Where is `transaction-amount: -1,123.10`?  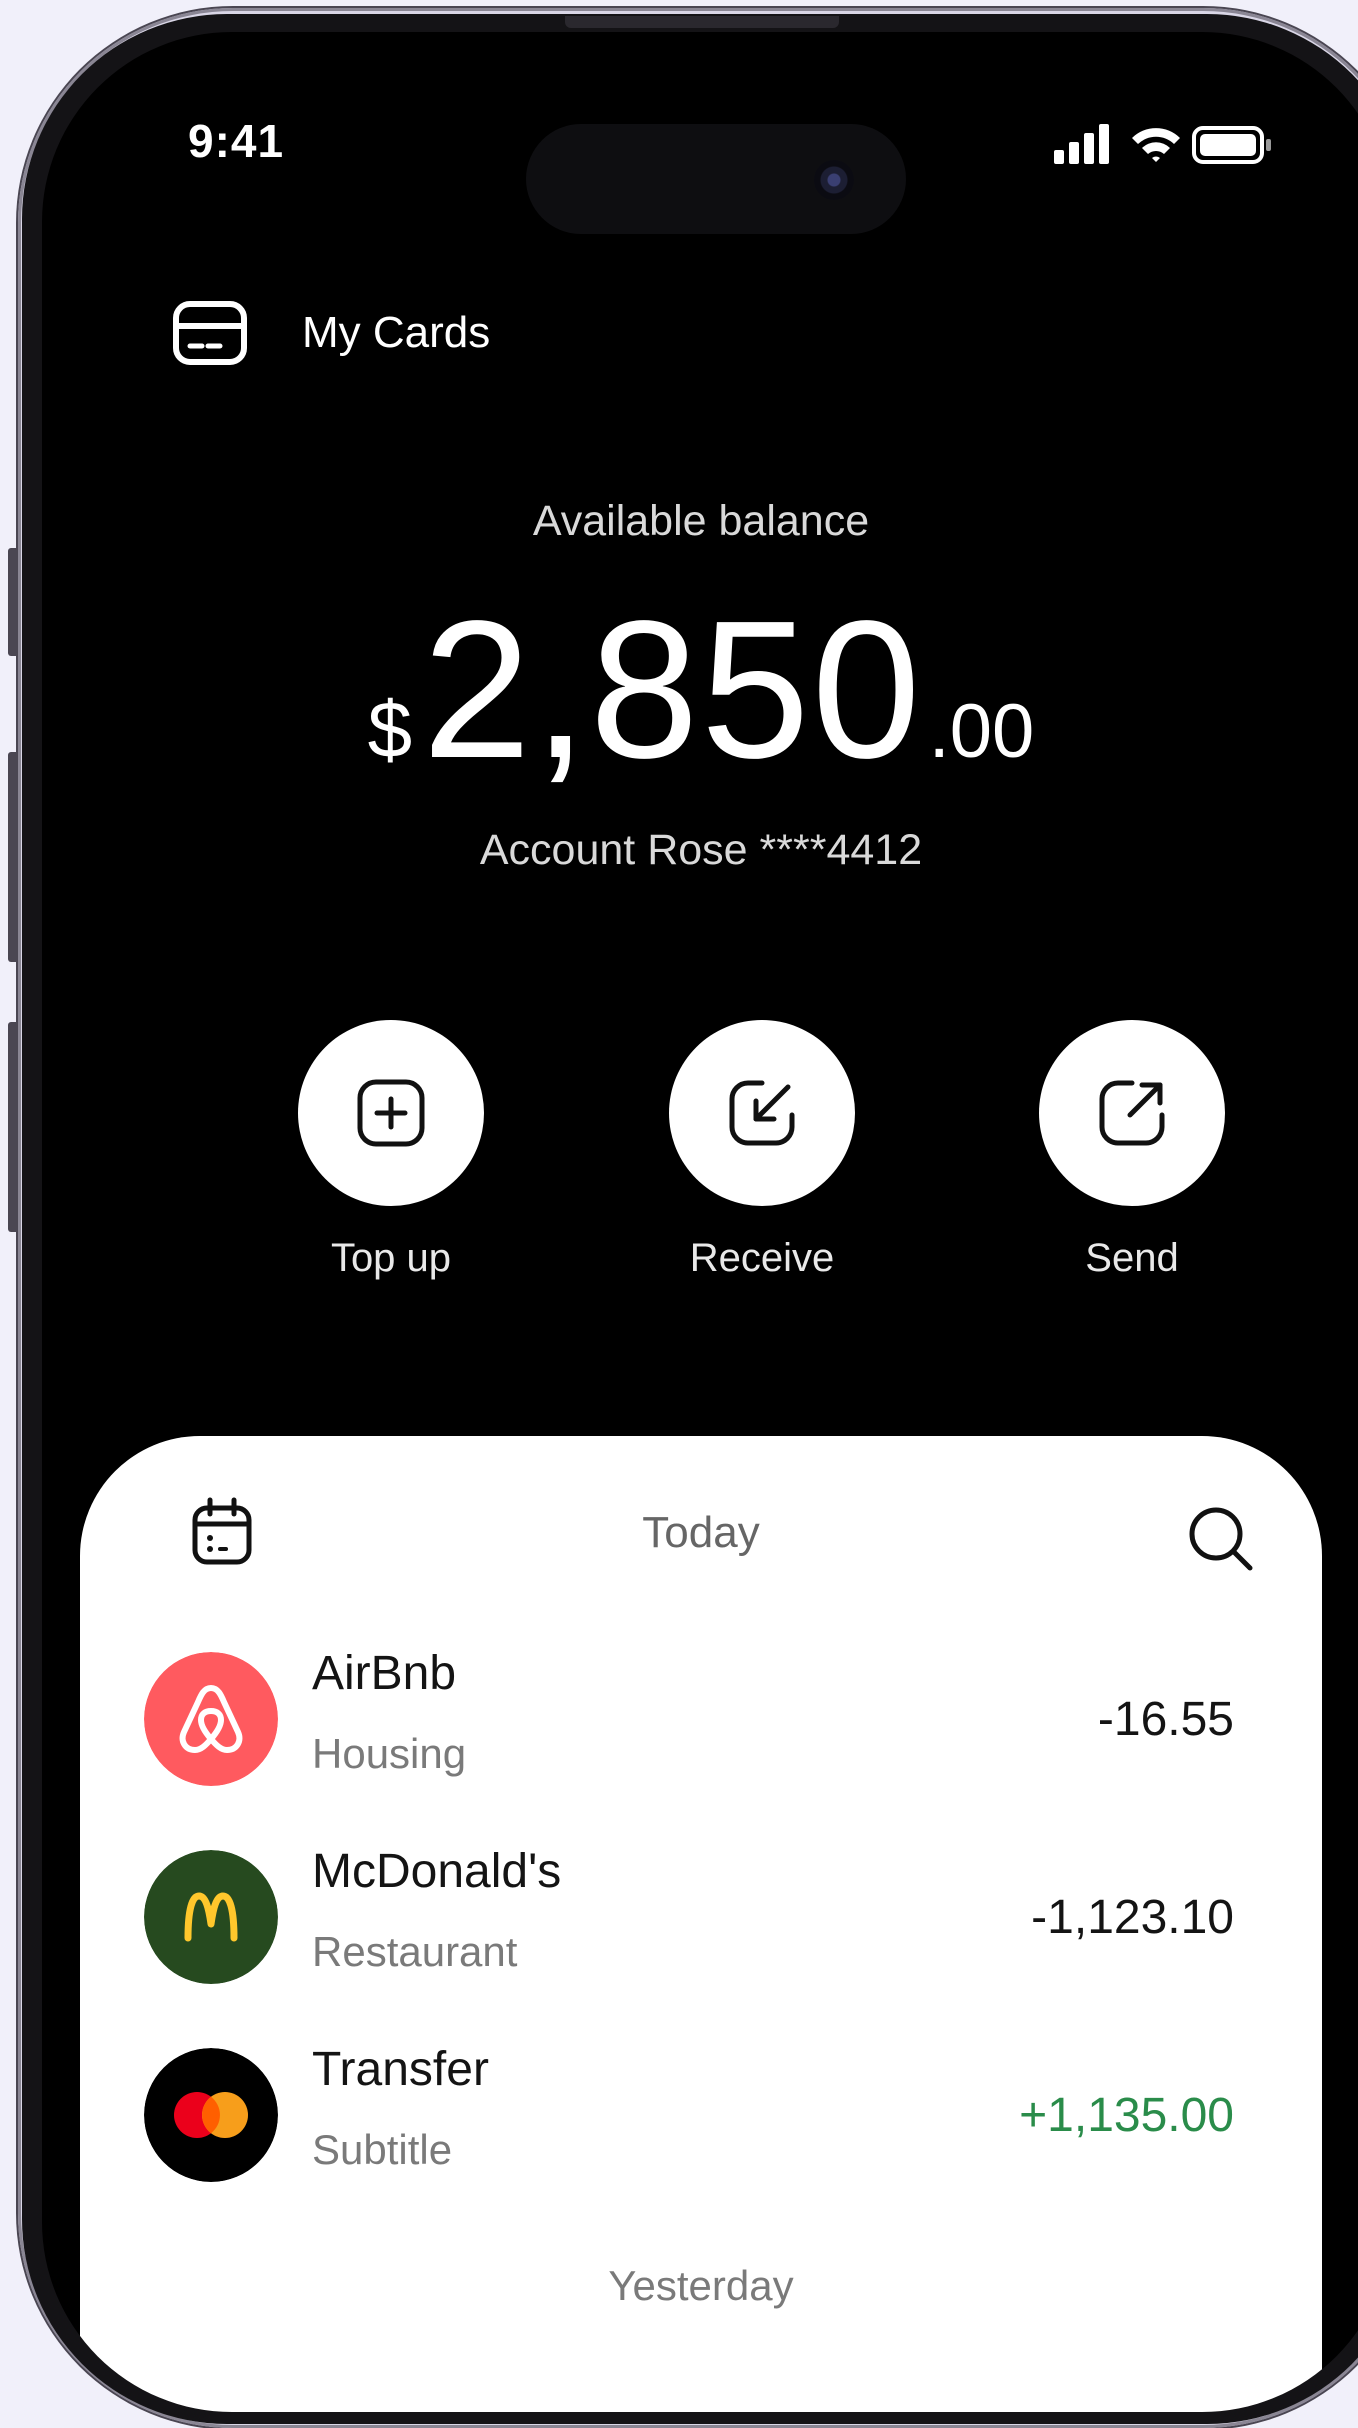
transaction-amount: -1,123.10 is located at coordinates (1132, 1917).